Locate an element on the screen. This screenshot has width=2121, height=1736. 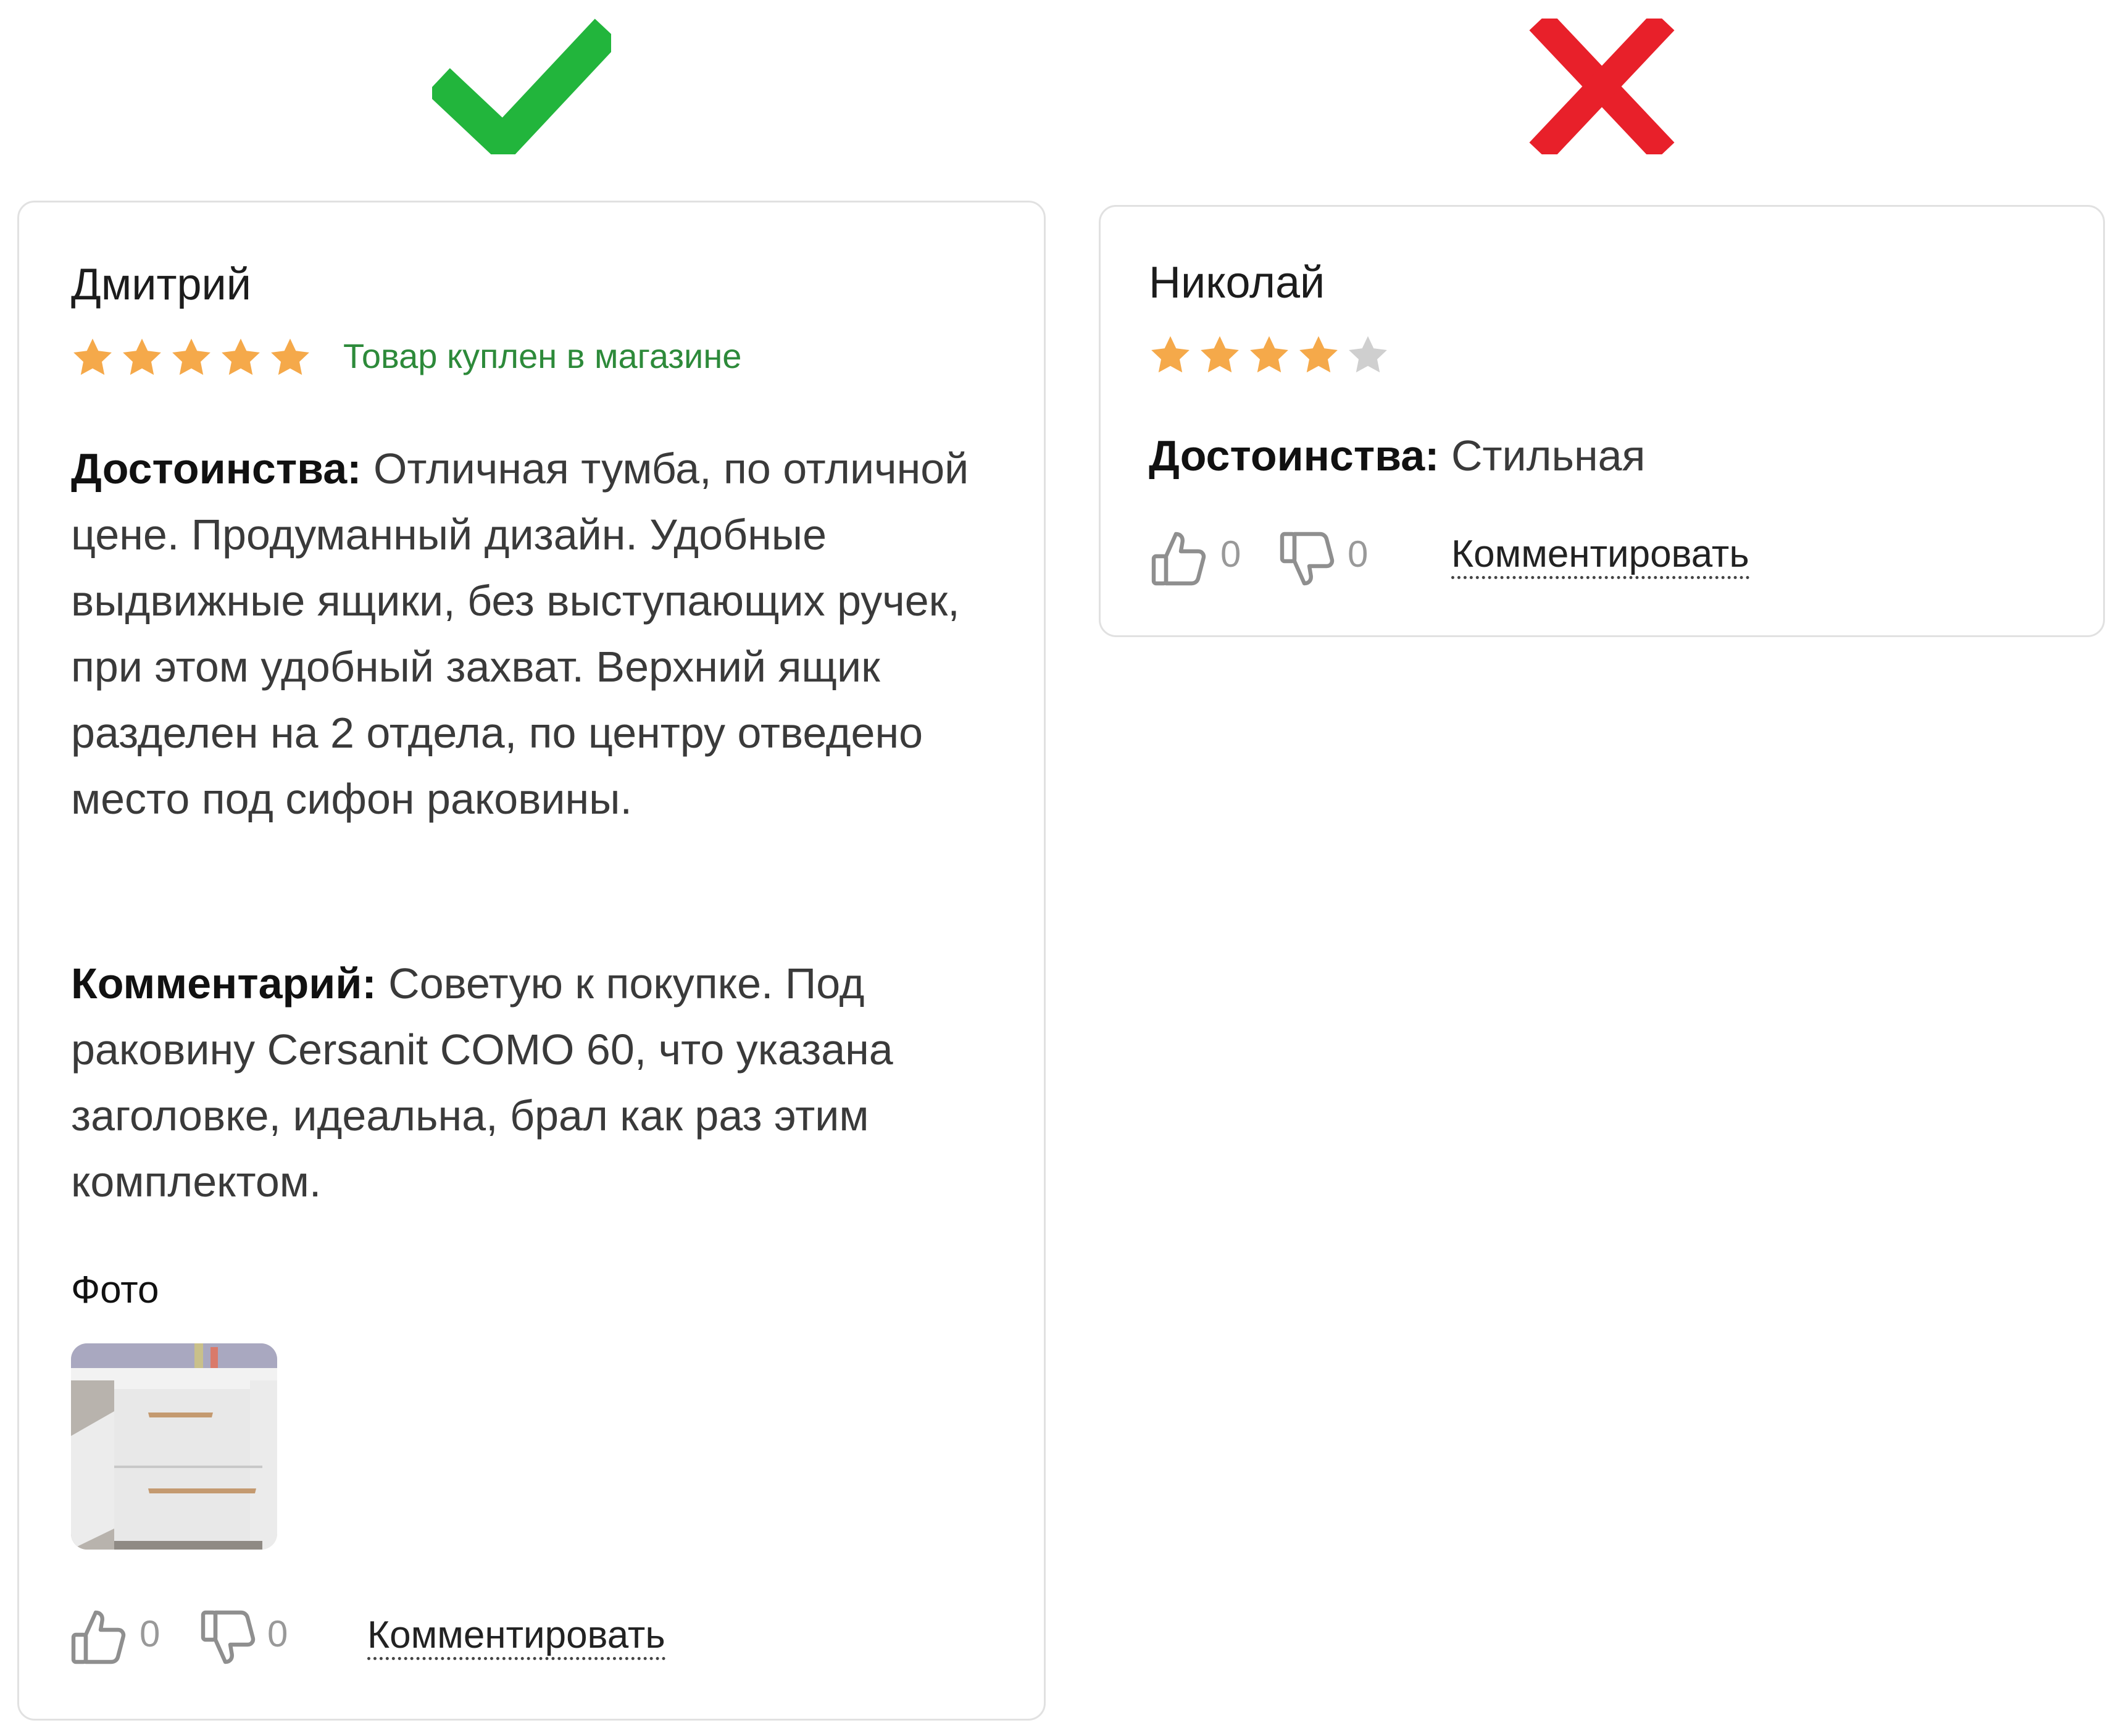
pros-text: Стильная is located at coordinates (1548, 456).